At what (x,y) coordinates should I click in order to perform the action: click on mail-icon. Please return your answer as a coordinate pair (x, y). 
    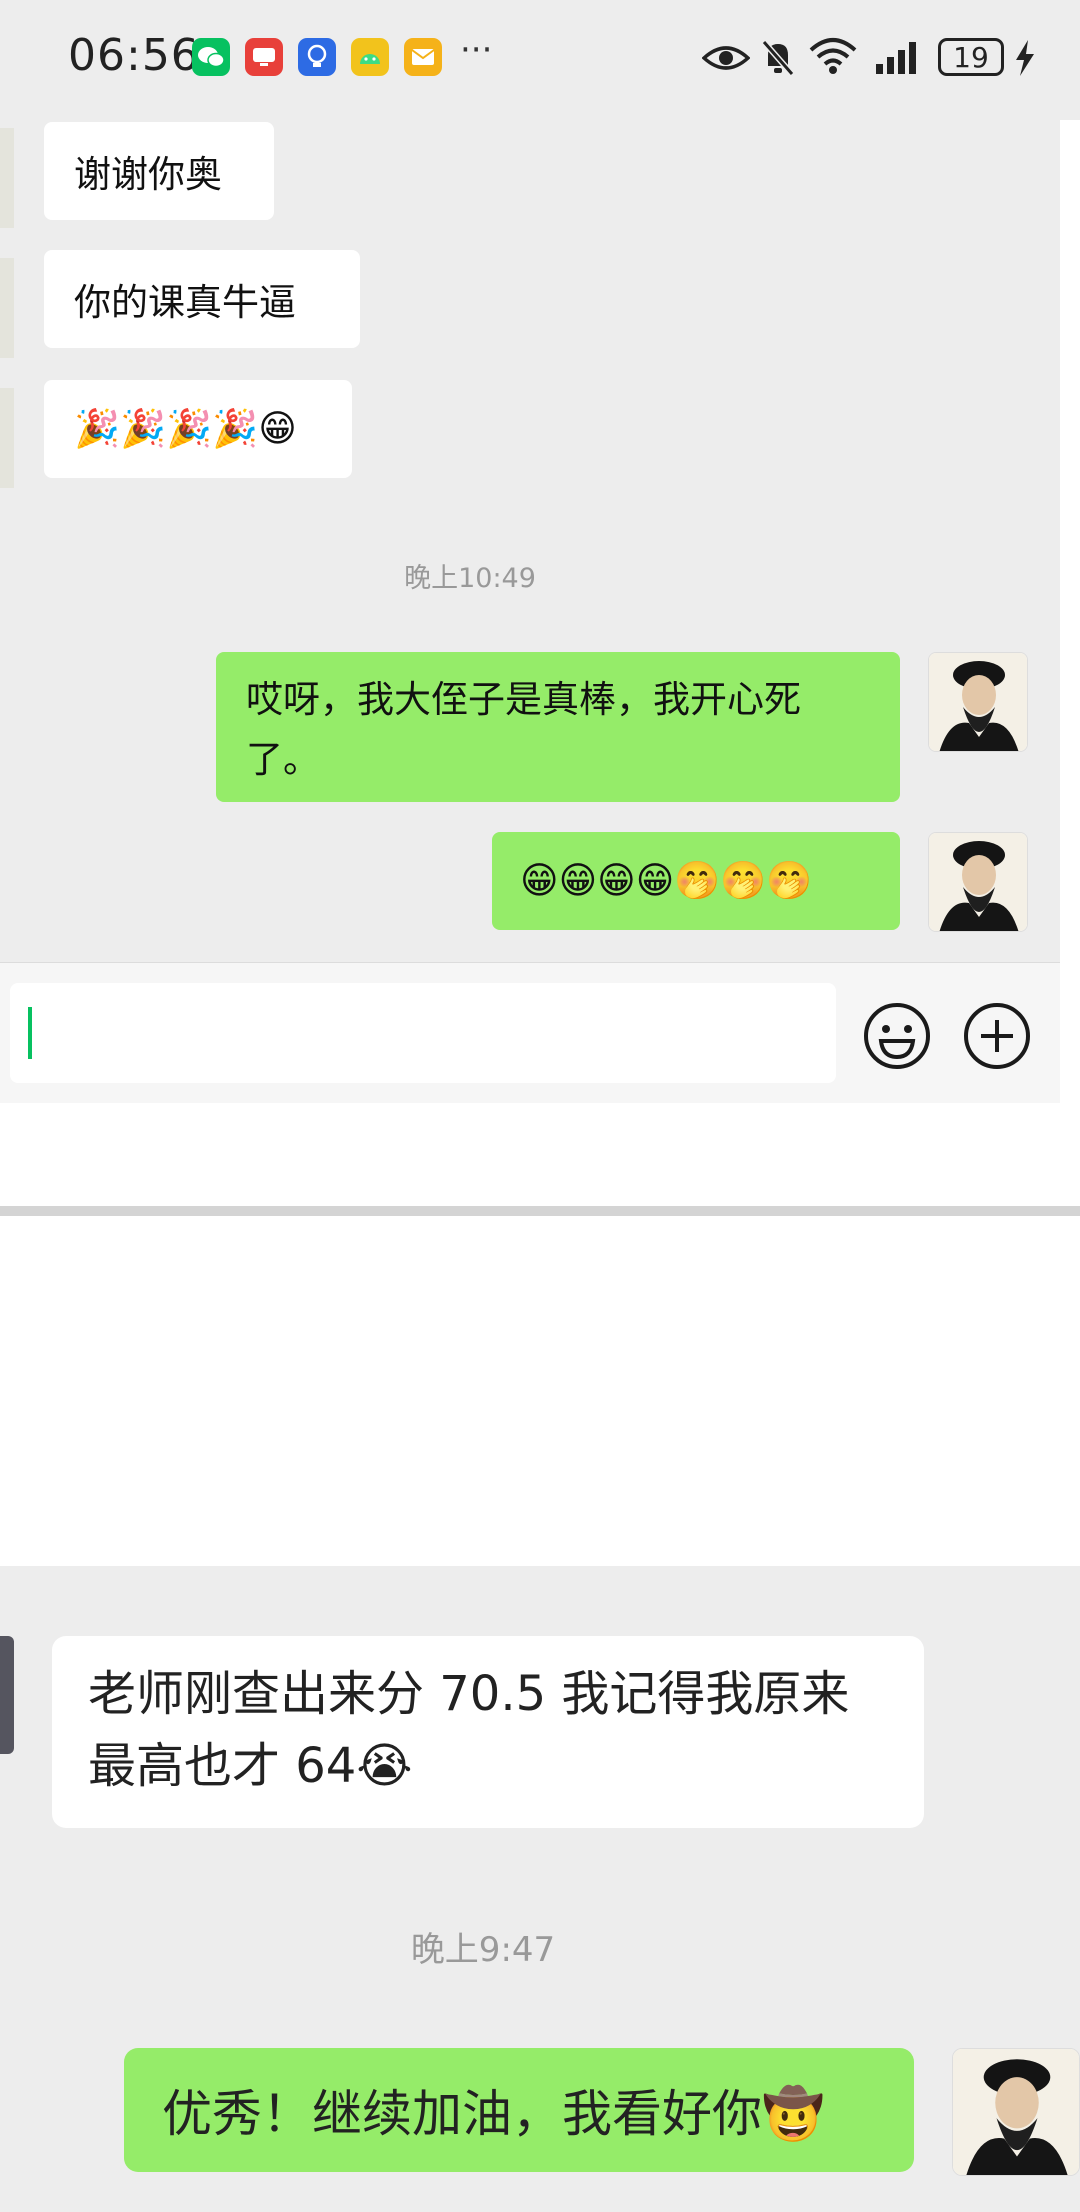
    Looking at the image, I should click on (423, 57).